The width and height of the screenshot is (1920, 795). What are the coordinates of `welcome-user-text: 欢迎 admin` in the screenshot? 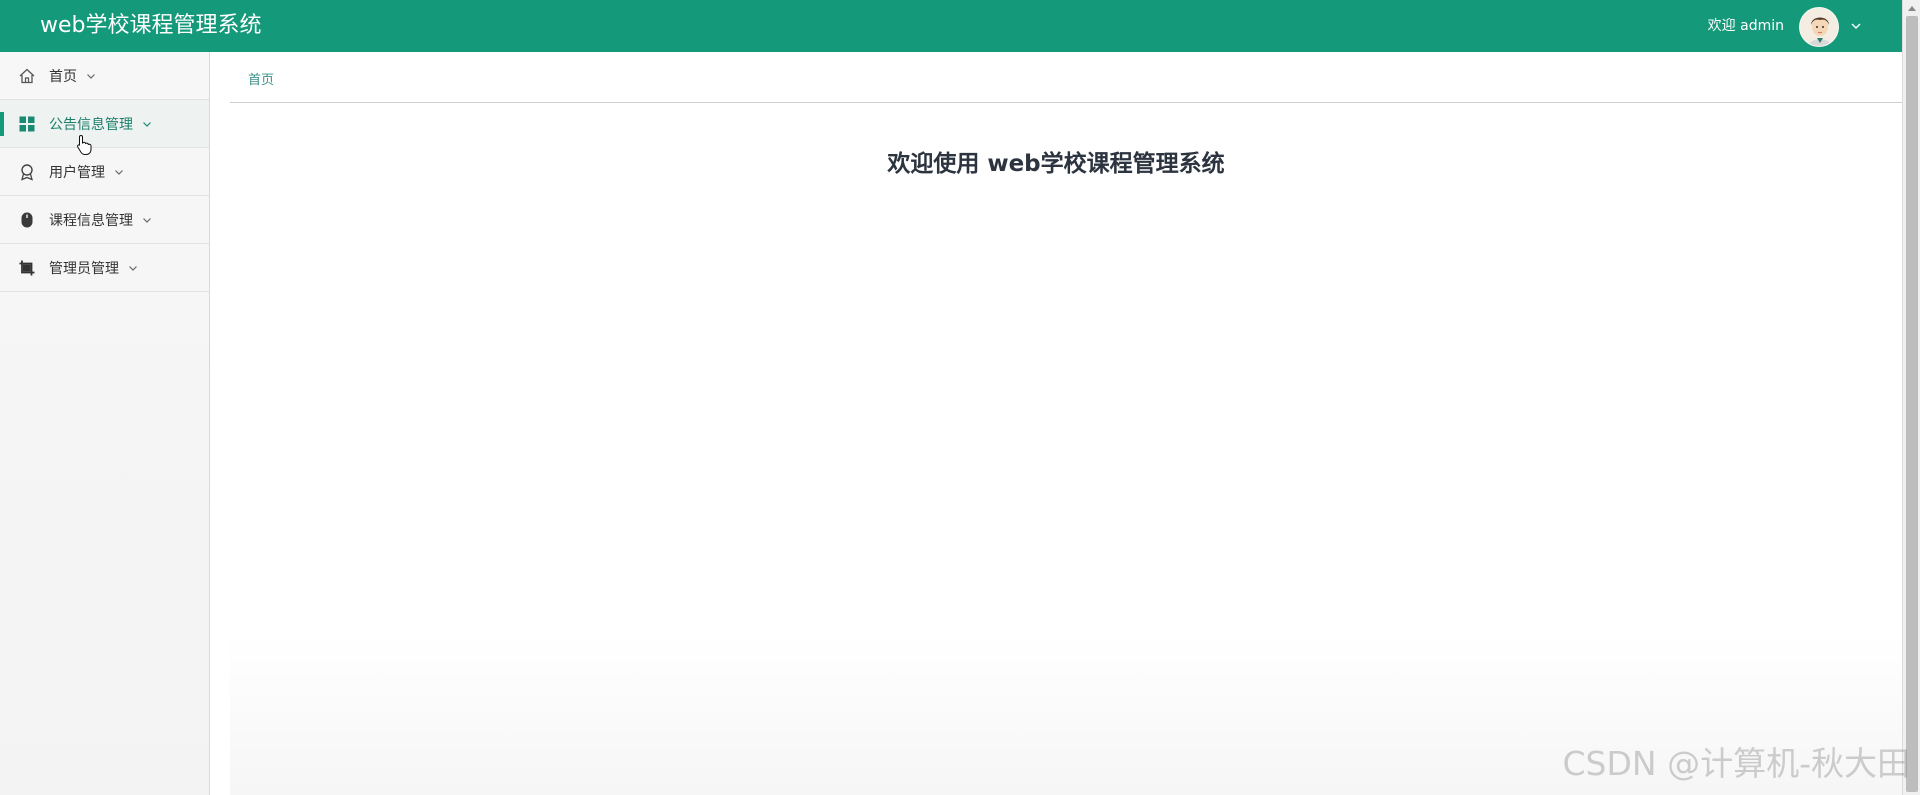 It's located at (1745, 26).